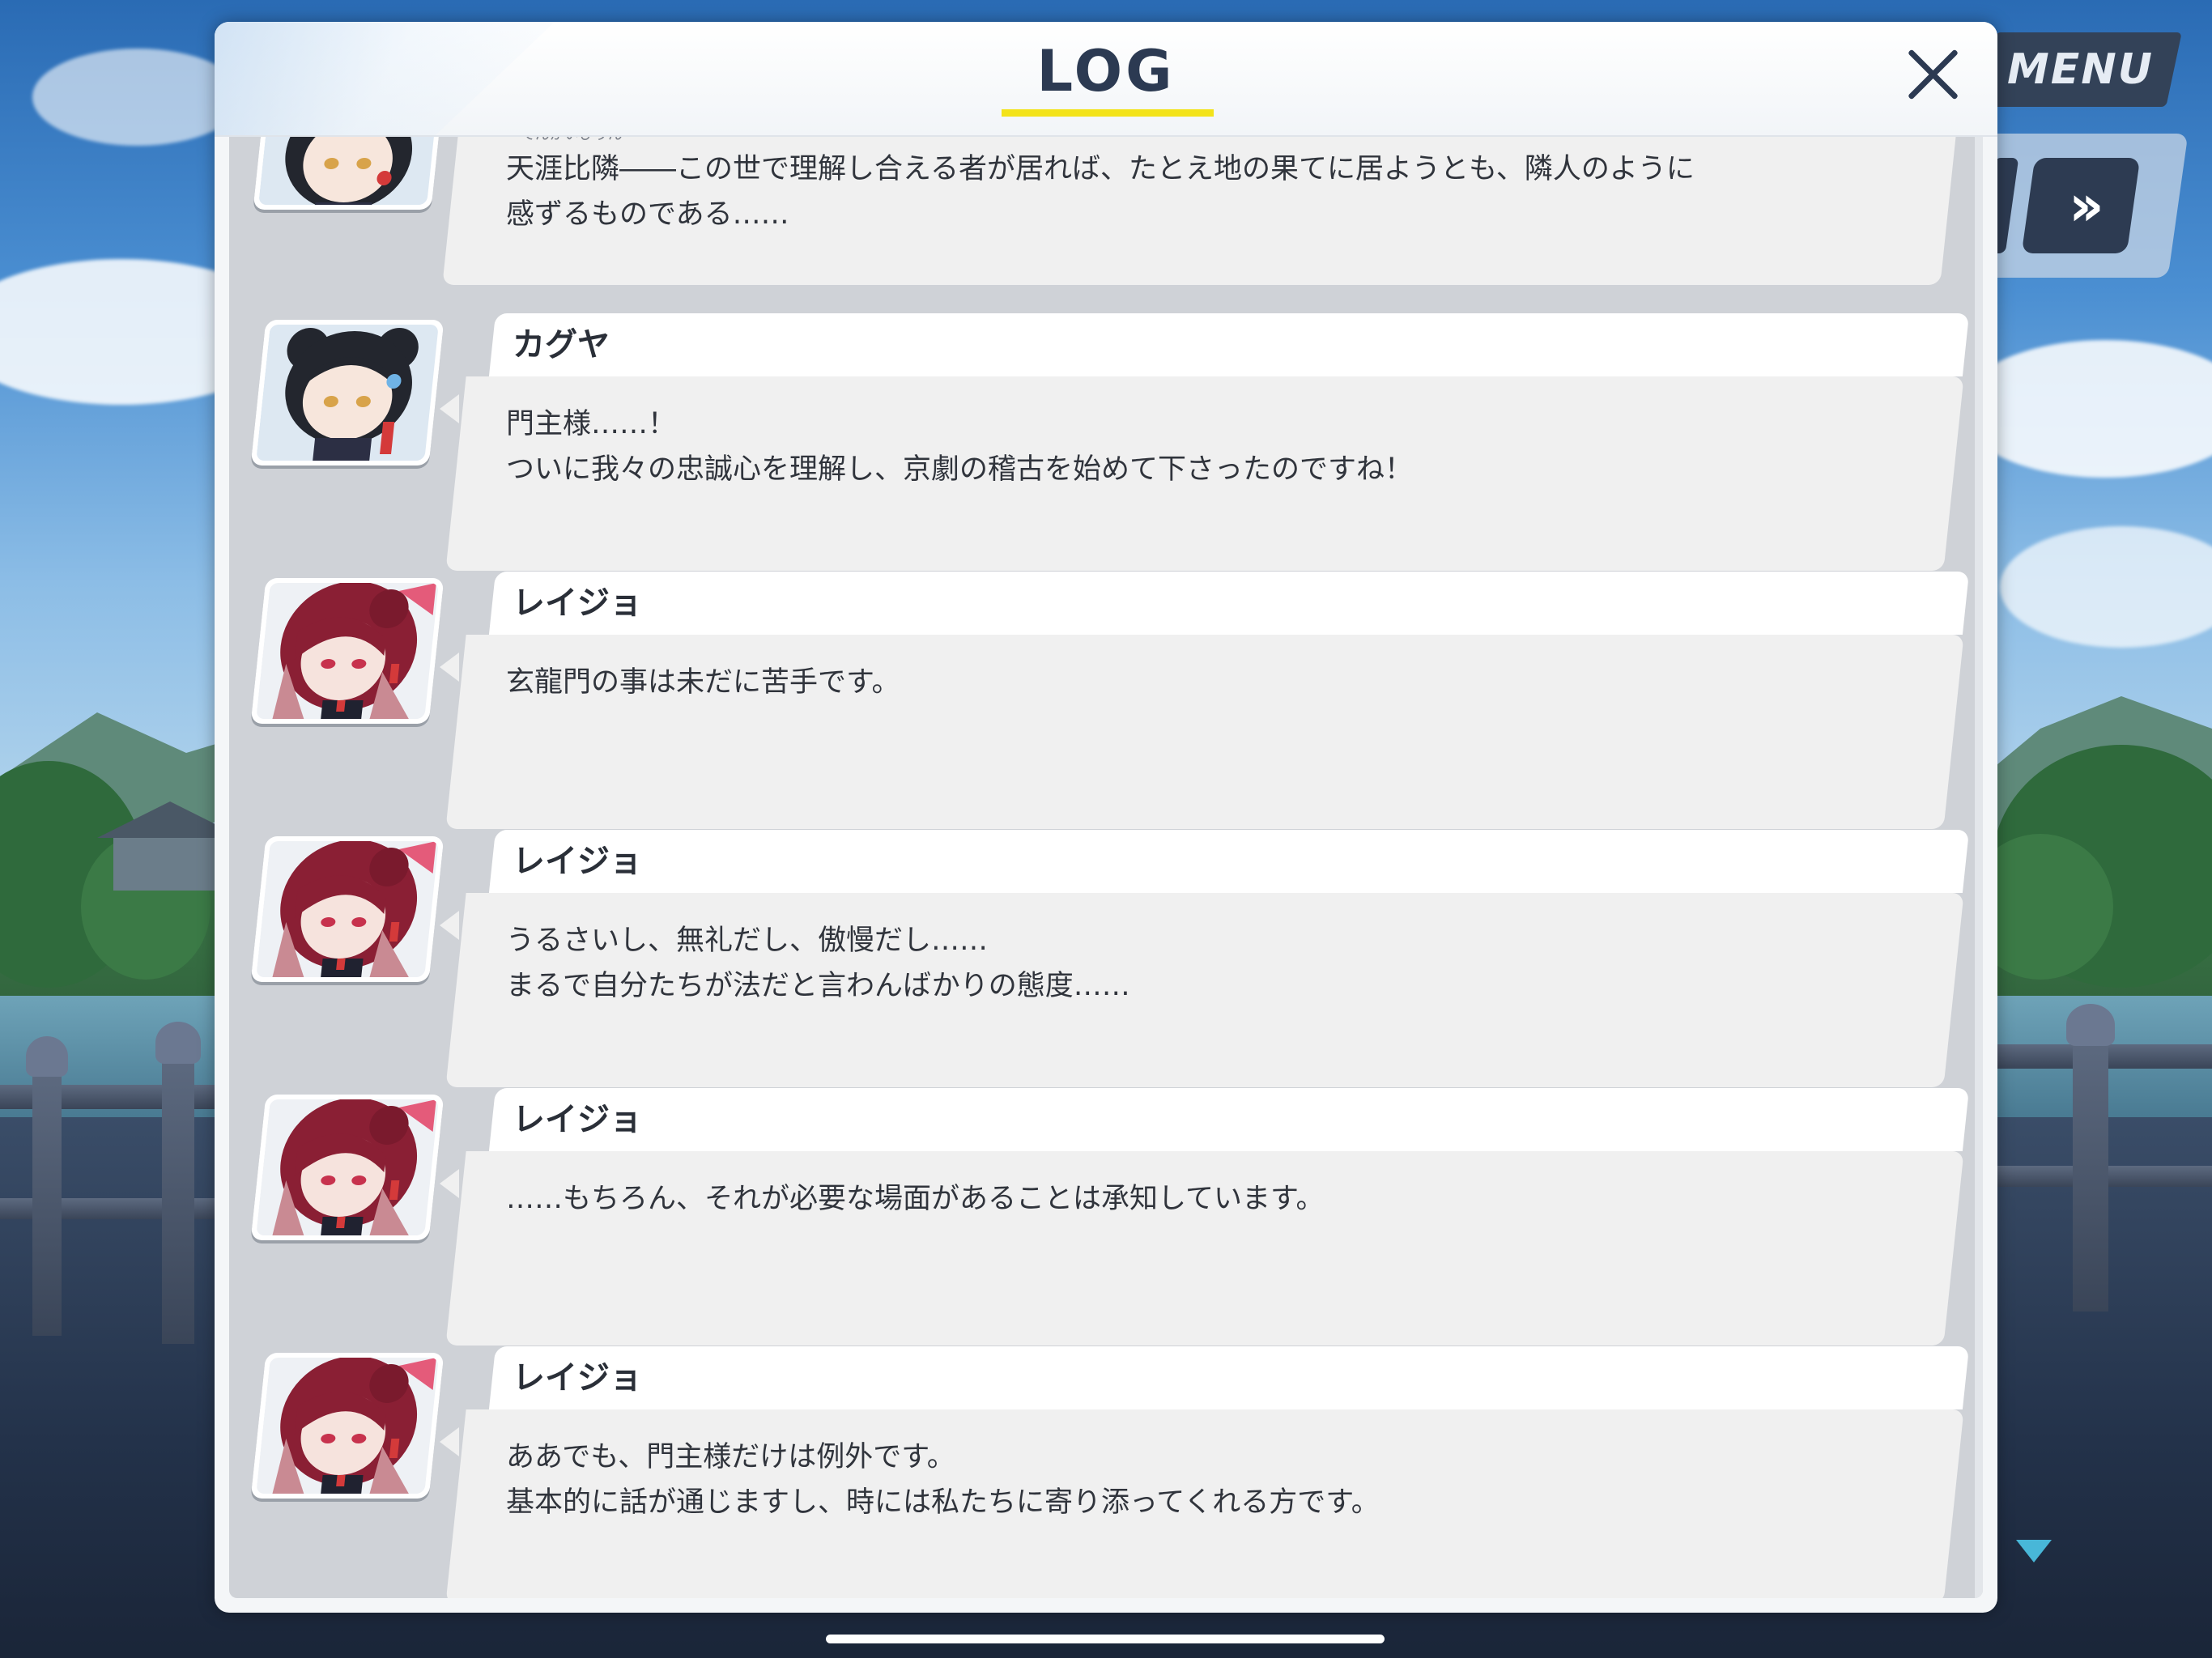 Image resolution: width=2212 pixels, height=1658 pixels. What do you see at coordinates (916, 1199) in the screenshot?
I see `message-line: ……もちろん、それが必要な場面があることは承知しています。` at bounding box center [916, 1199].